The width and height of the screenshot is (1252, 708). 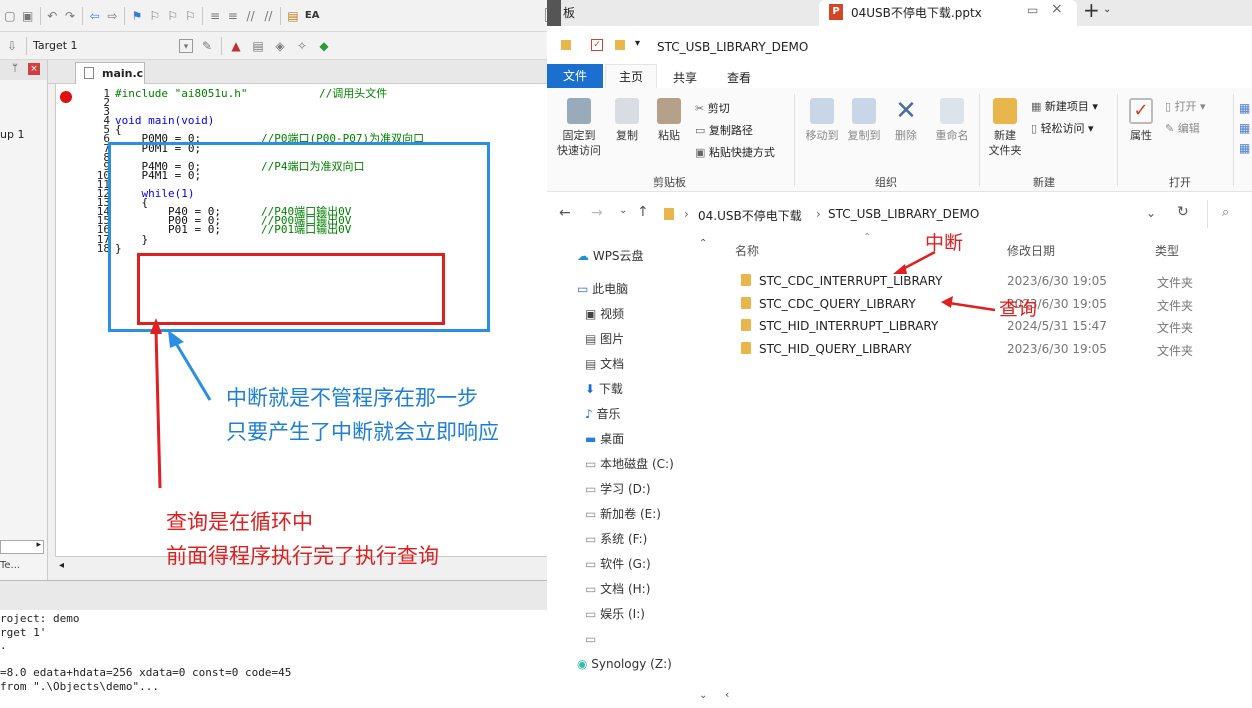 I want to click on project-tree-item: up 1, so click(x=12, y=134).